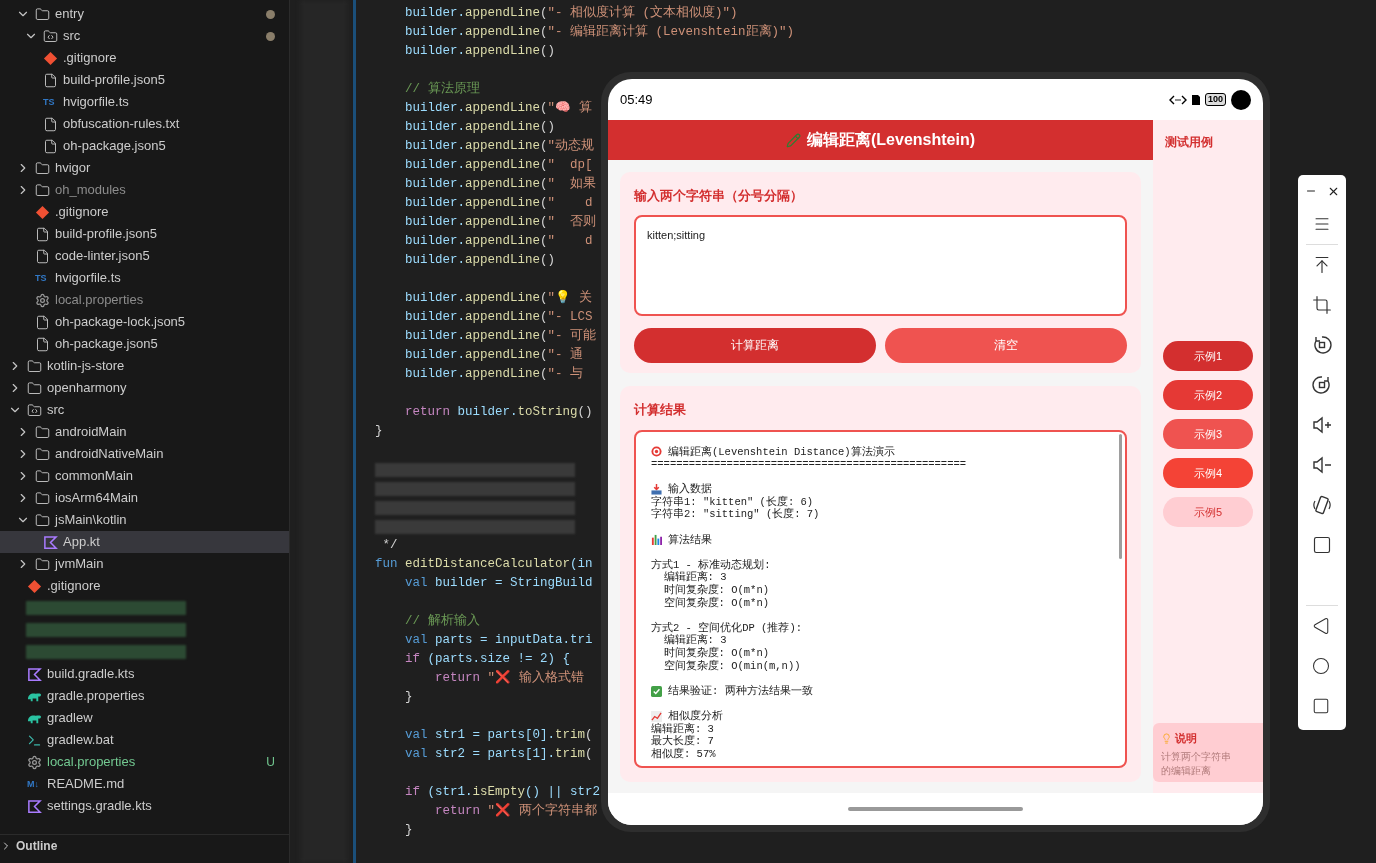  I want to click on tree-item: settings.gradle.kts, so click(144, 806).